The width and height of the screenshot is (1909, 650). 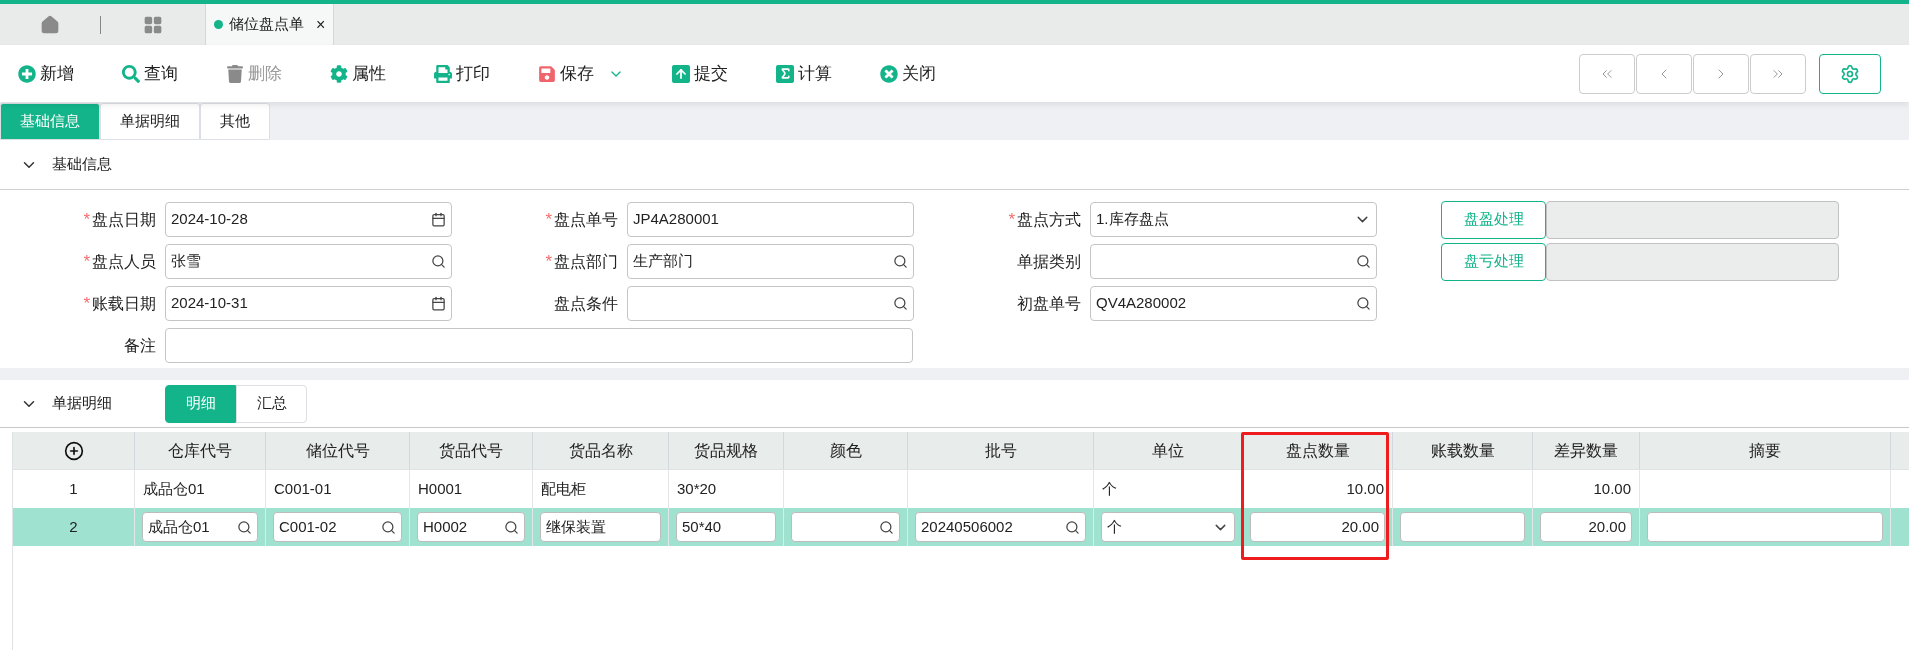 What do you see at coordinates (462, 73) in the screenshot?
I see `toolbar-button: 打印` at bounding box center [462, 73].